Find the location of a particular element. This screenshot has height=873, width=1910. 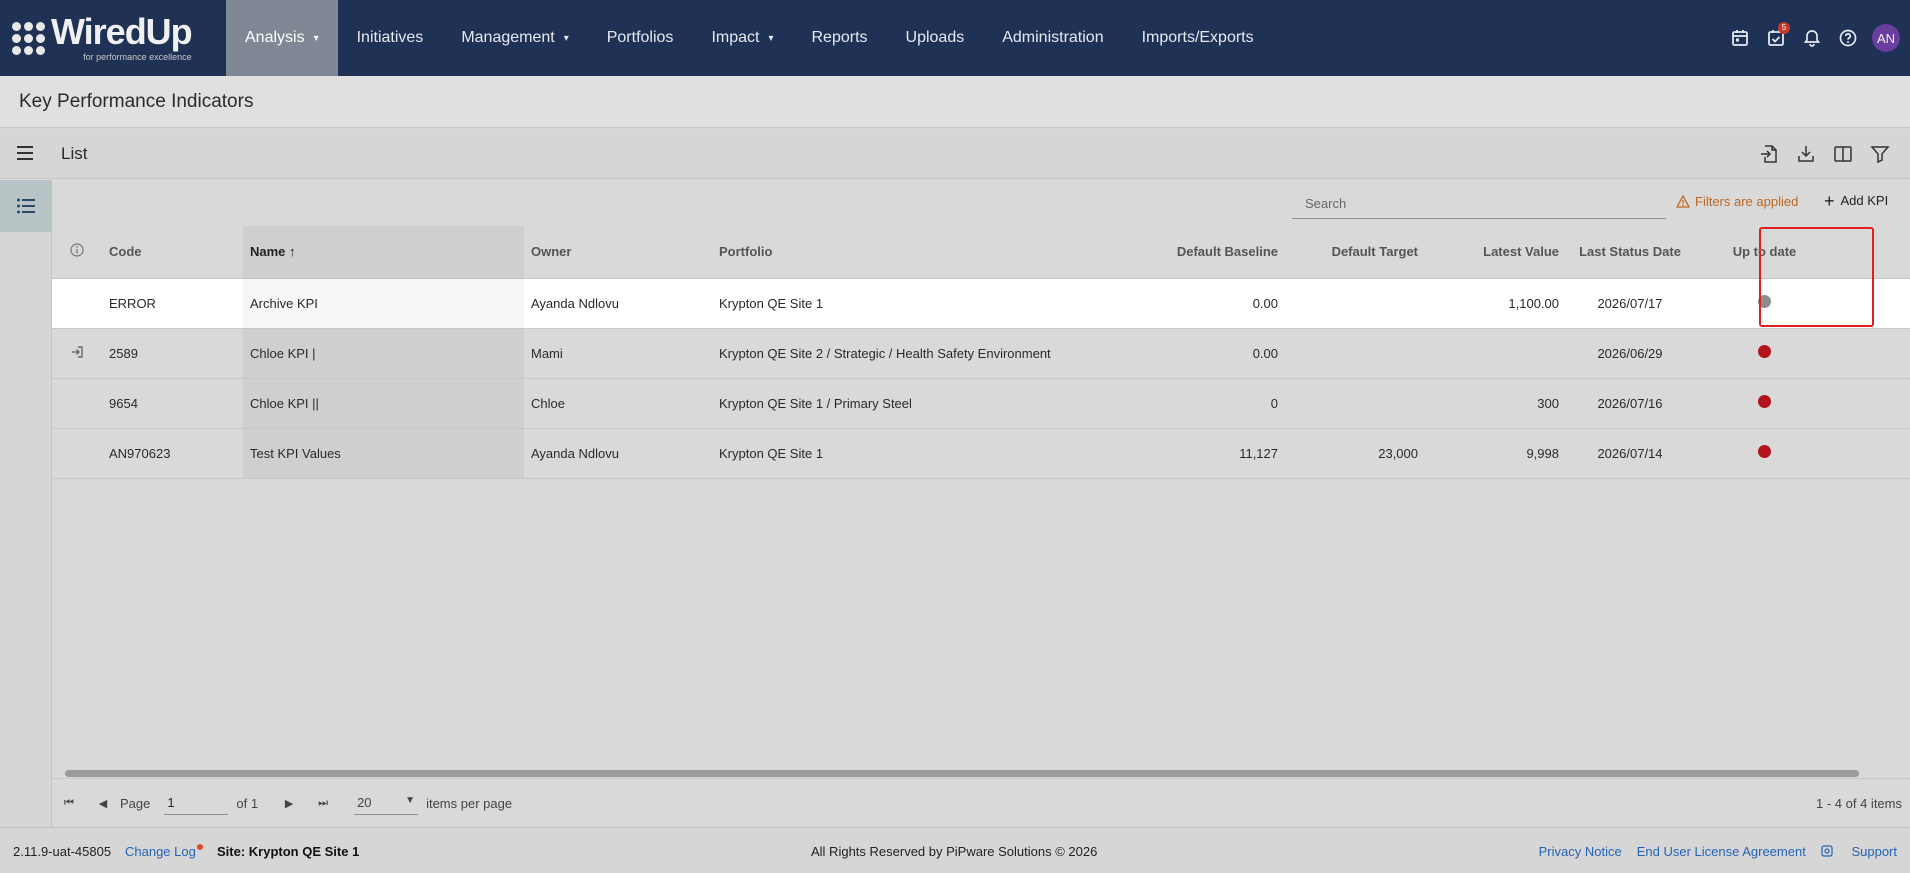

items-per-page-select: 20 ▼ is located at coordinates (386, 803).